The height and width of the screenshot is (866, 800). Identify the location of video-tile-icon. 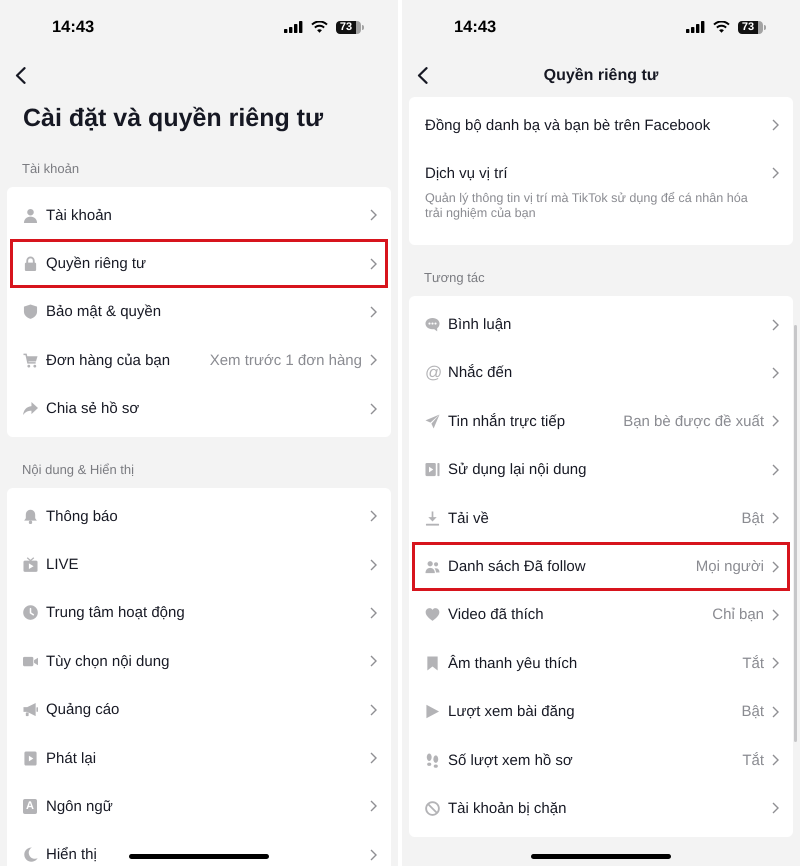
(432, 470).